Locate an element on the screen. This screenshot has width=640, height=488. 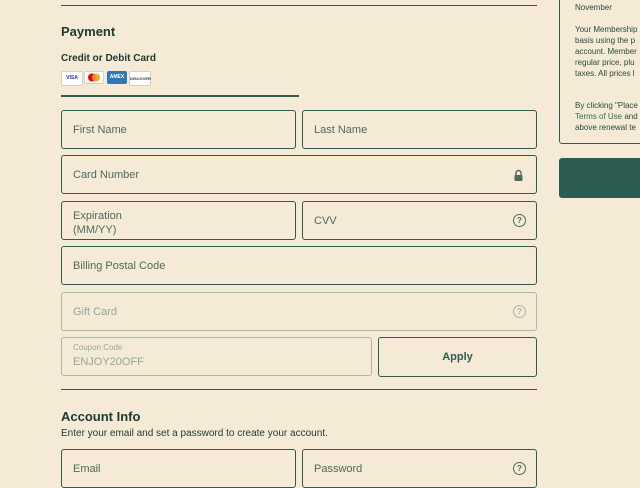
place-order-notice-line-2: Terms of Use and is located at coordinates (606, 116).